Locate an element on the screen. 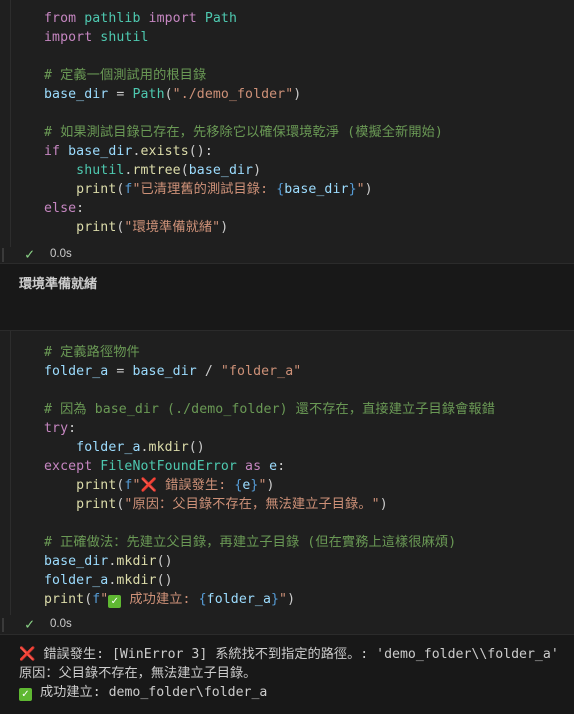 The width and height of the screenshot is (574, 714). code-line: folder_a = base_dir / "folder_a" is located at coordinates (172, 371).